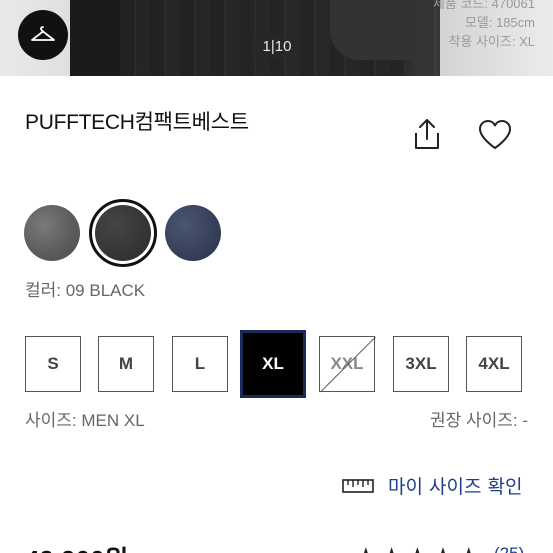 This screenshot has width=553, height=553. Describe the element at coordinates (123, 233) in the screenshot. I see `color-swatch-black` at that location.